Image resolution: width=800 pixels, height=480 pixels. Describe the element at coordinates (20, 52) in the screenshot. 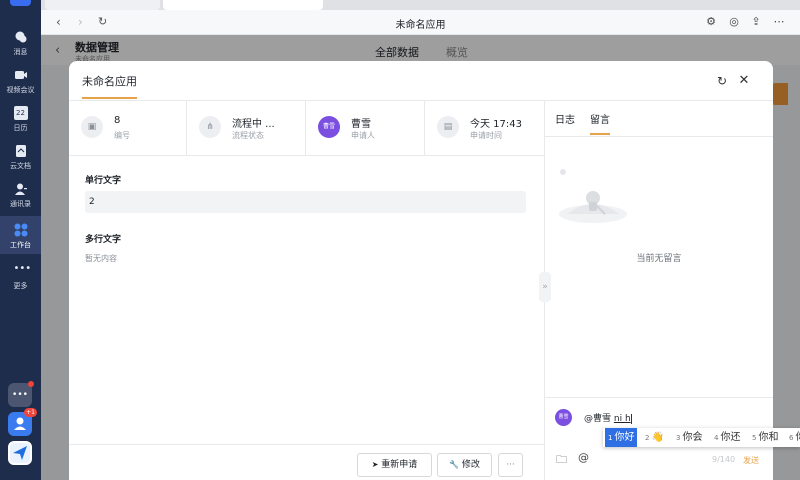

I see `sidebar-item-label: 消息` at that location.